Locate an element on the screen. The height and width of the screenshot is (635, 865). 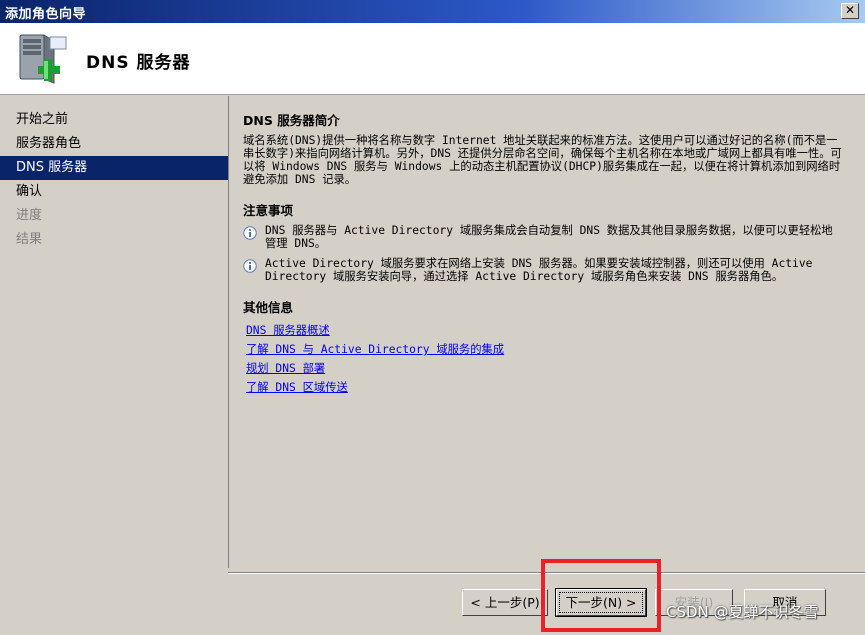
page-title: DNS 服务器 is located at coordinates (138, 63).